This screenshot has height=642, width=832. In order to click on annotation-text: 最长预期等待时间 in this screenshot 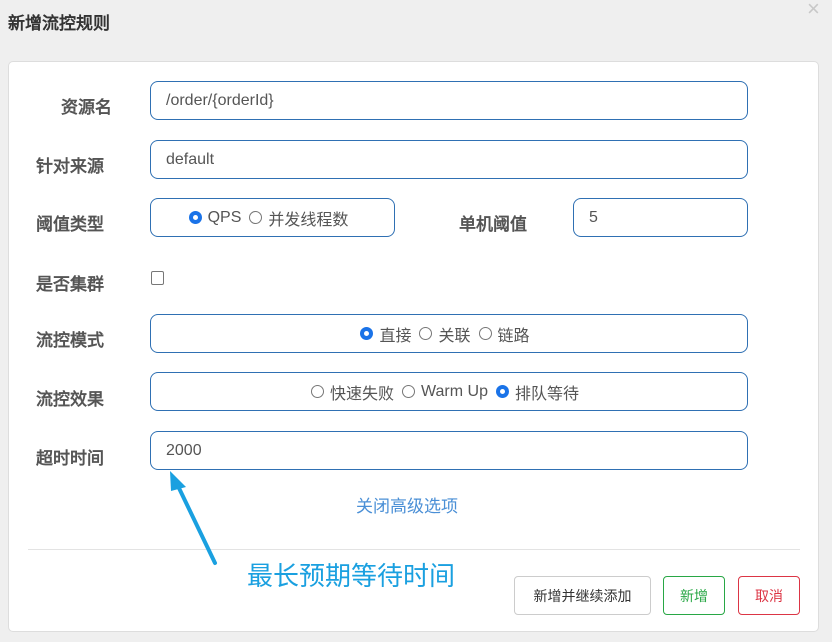, I will do `click(351, 576)`.